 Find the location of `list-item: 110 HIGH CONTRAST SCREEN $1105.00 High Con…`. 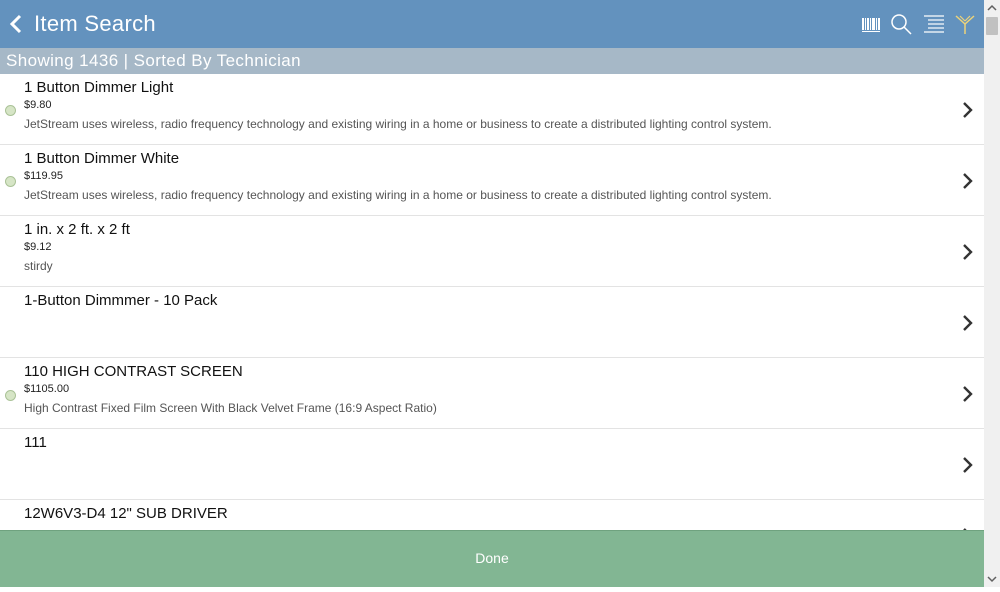

list-item: 110 HIGH CONTRAST SCREEN $1105.00 High Con… is located at coordinates (492, 393).